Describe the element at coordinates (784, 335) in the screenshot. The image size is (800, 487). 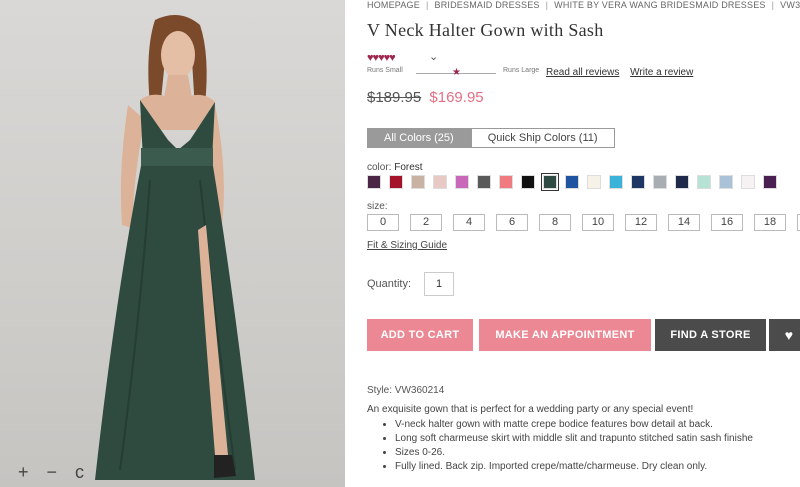
I see `favorite-heart-icon: ♥` at that location.